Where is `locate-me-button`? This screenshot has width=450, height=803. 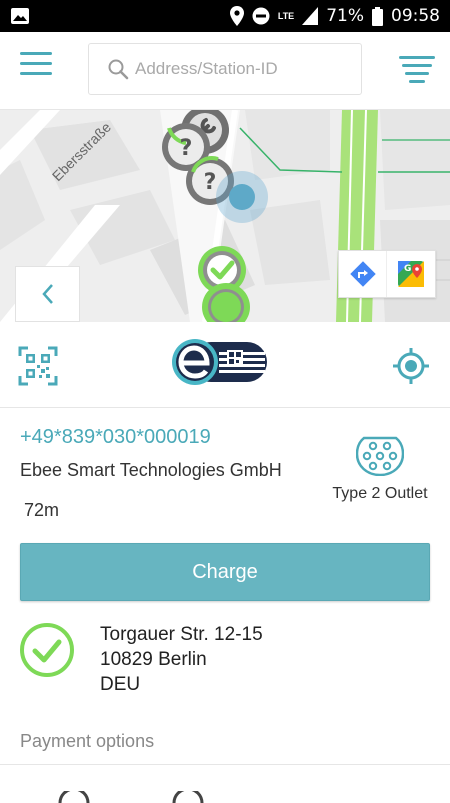
locate-me-button is located at coordinates (411, 366).